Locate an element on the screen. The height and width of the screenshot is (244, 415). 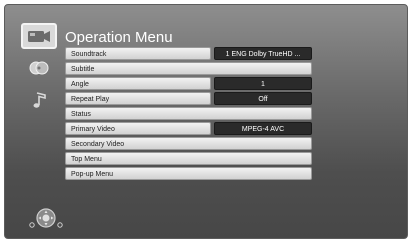
menu-row-status: Status is located at coordinates (188, 113).